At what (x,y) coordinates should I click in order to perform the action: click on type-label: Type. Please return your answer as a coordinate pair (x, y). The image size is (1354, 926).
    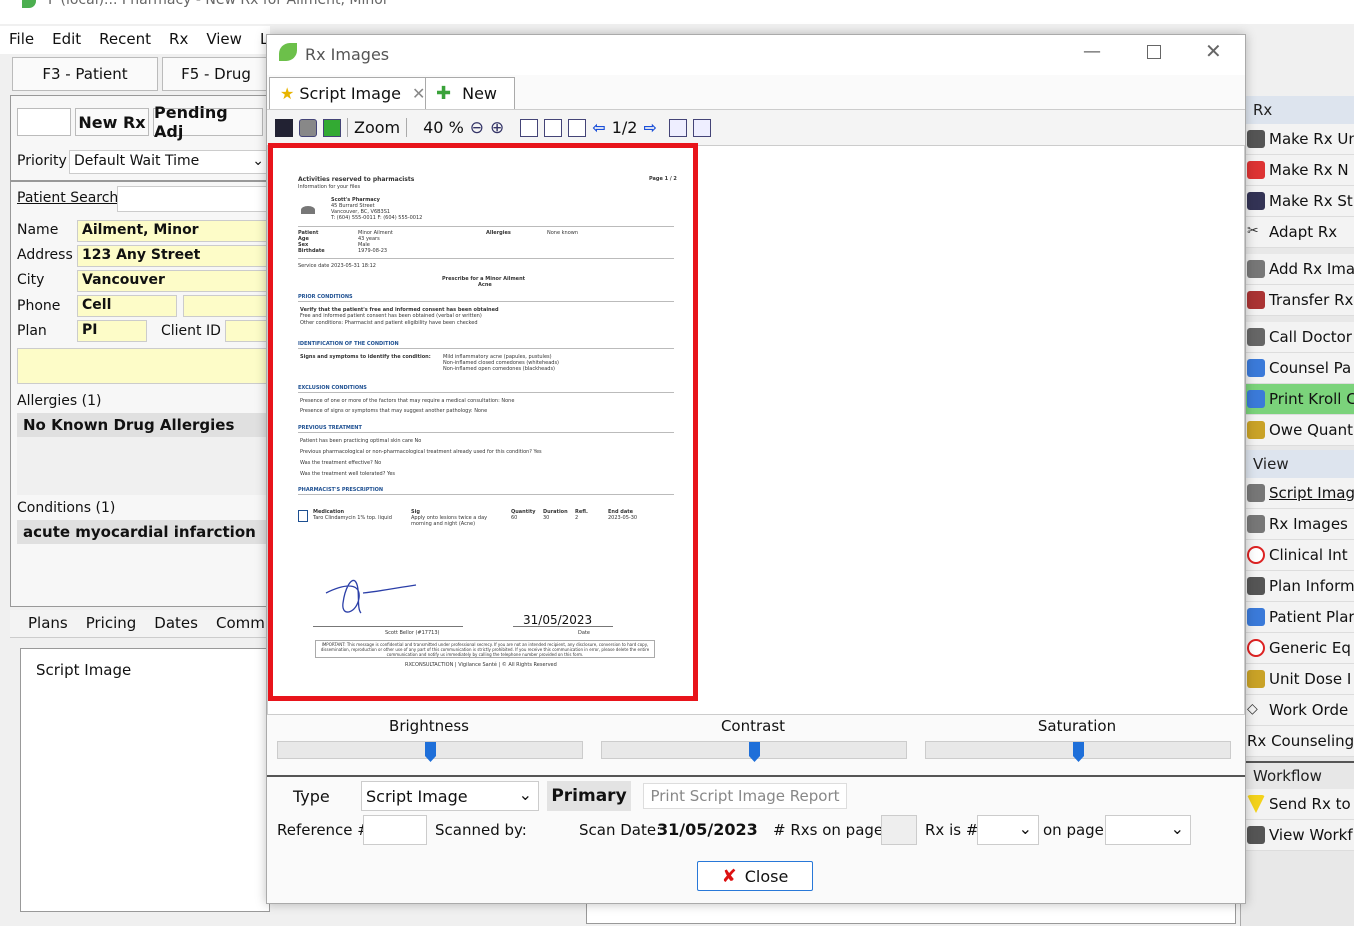
    Looking at the image, I should click on (311, 796).